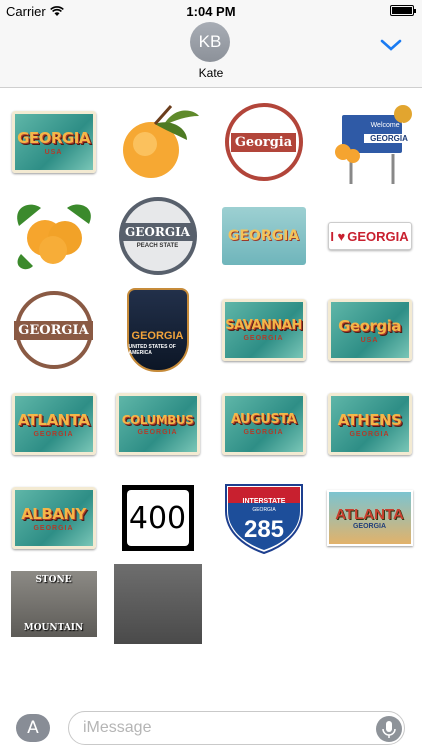 The height and width of the screenshot is (750, 422). What do you see at coordinates (53, 628) in the screenshot?
I see `photo-bottom-label: MOUNTAIN` at bounding box center [53, 628].